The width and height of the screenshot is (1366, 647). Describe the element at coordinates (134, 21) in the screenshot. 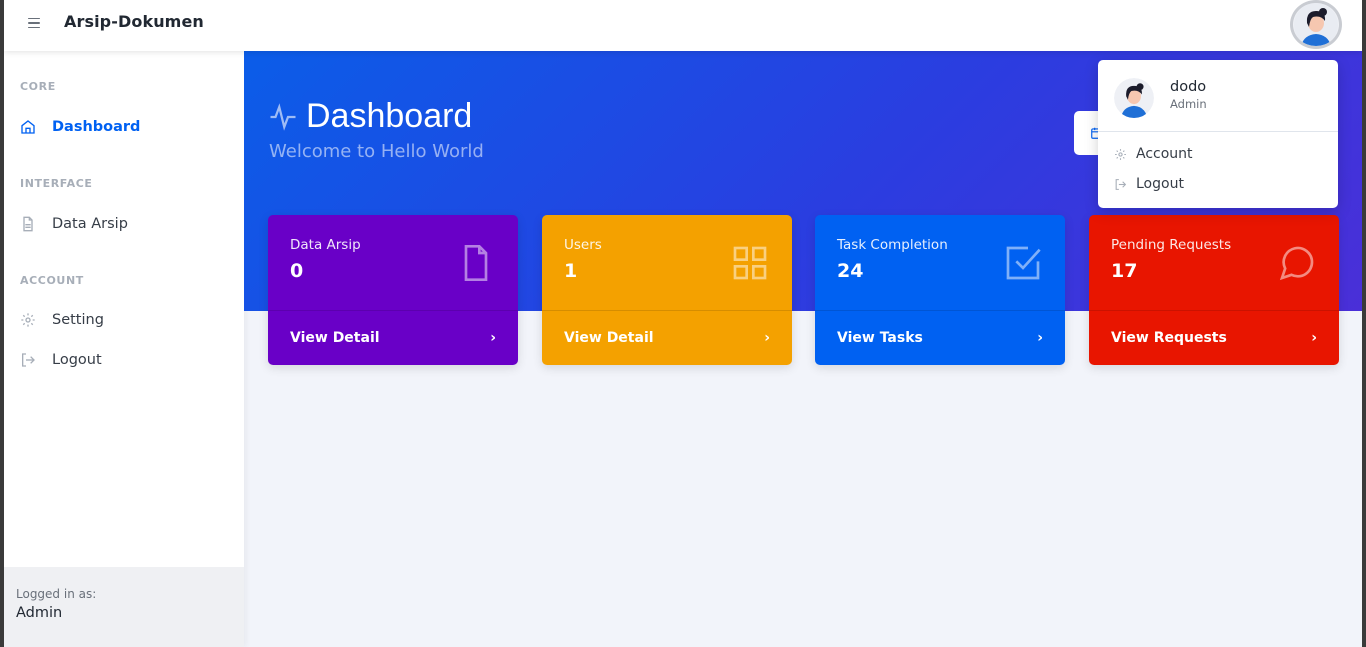

I see `brand-name: Arsip-Dokumen` at that location.